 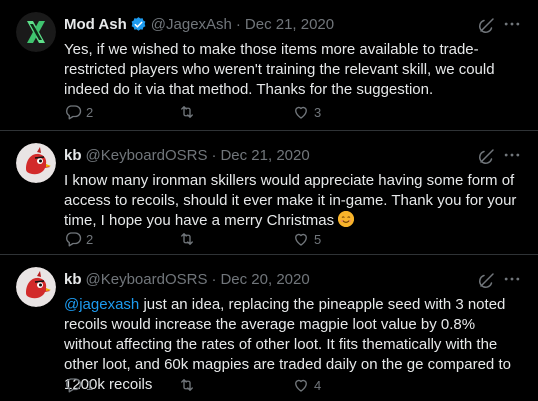 What do you see at coordinates (138, 24) in the screenshot?
I see `verified-badge-icon` at bounding box center [138, 24].